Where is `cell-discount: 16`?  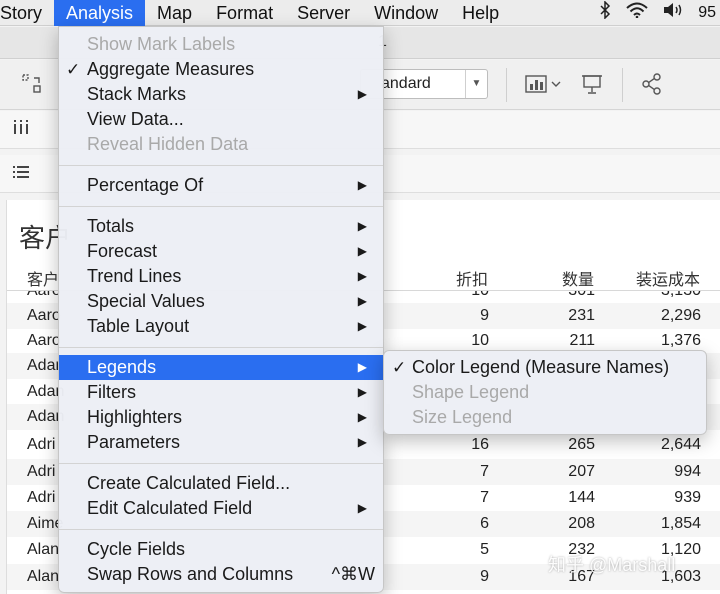
cell-discount: 16 is located at coordinates (480, 444).